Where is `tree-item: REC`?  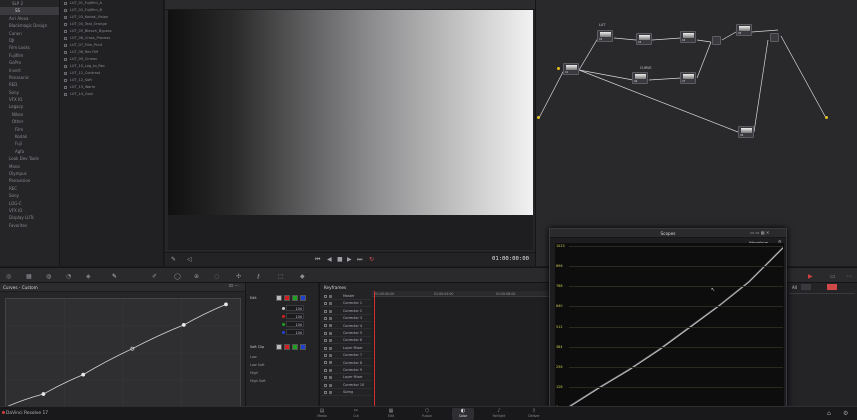
tree-item: REC is located at coordinates (29, 188).